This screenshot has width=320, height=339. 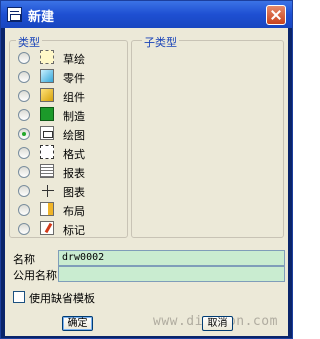 What do you see at coordinates (74, 116) in the screenshot?
I see `type-label-manufacturing: 制造` at bounding box center [74, 116].